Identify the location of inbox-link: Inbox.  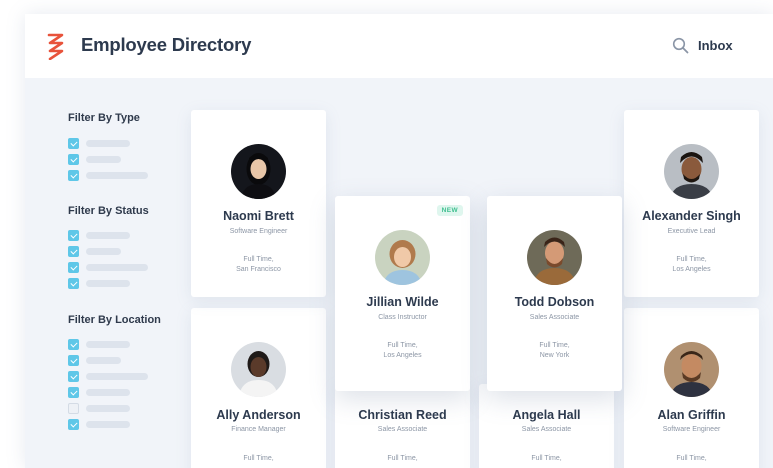
(715, 45).